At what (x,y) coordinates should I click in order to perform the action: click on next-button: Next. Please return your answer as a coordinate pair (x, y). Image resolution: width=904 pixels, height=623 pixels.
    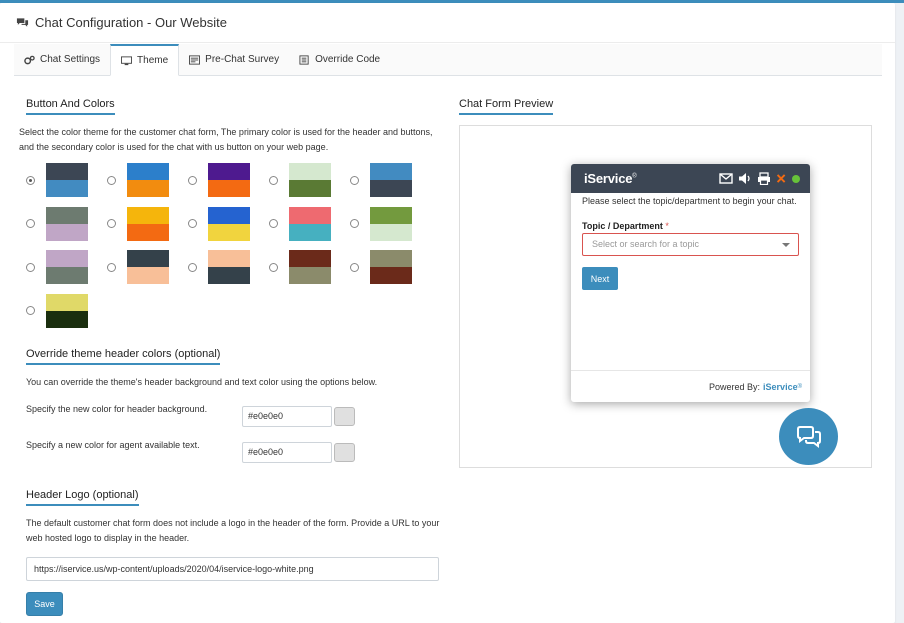
    Looking at the image, I should click on (600, 278).